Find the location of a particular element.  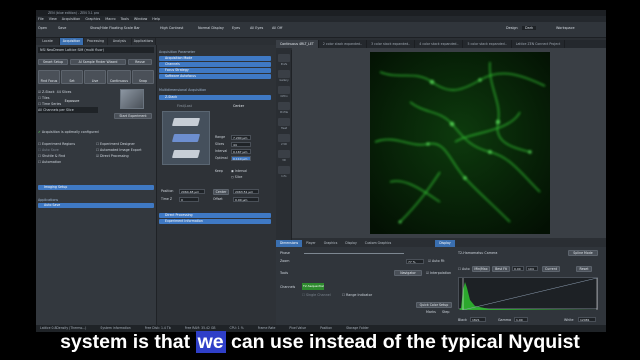

fluorescence-image is located at coordinates (460, 143).